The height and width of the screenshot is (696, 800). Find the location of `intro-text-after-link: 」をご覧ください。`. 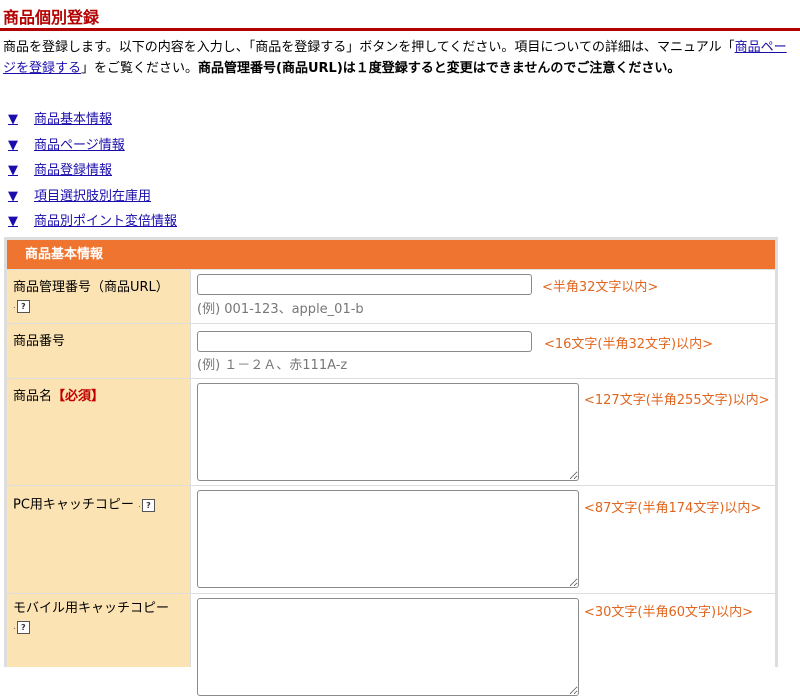

intro-text-after-link: 」をご覧ください。 is located at coordinates (140, 68).